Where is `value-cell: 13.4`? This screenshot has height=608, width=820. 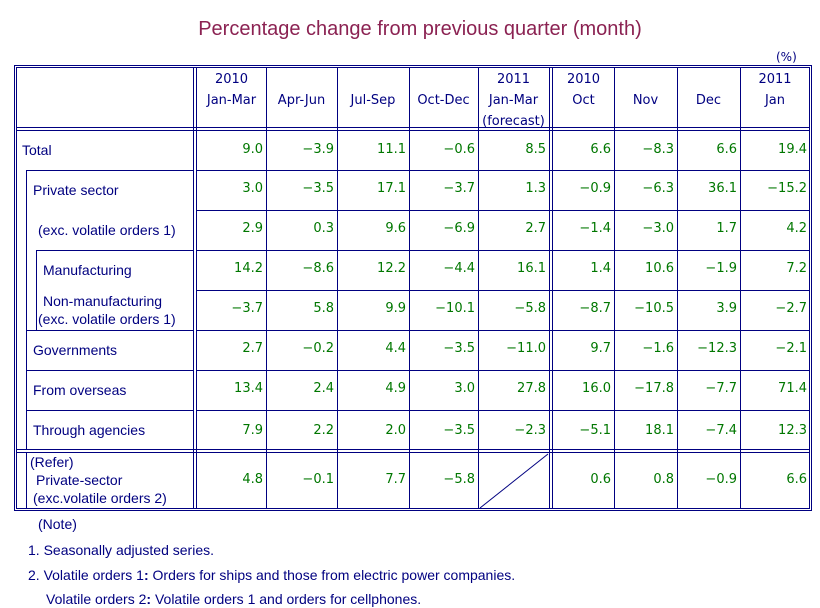 value-cell: 13.4 is located at coordinates (248, 388).